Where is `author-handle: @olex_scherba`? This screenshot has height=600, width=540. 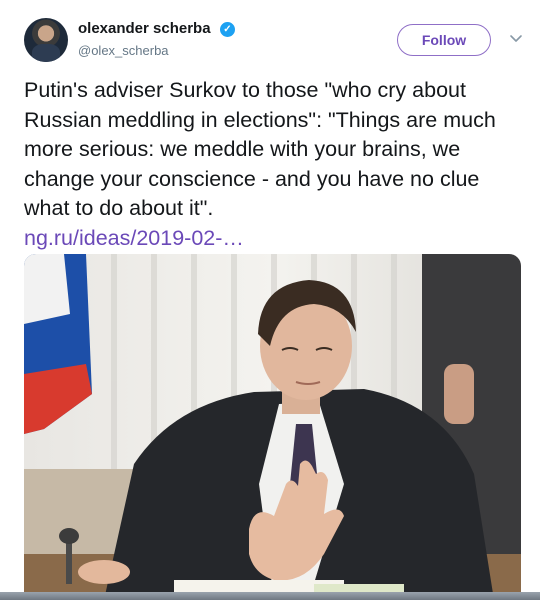
author-handle: @olex_scherba is located at coordinates (123, 50).